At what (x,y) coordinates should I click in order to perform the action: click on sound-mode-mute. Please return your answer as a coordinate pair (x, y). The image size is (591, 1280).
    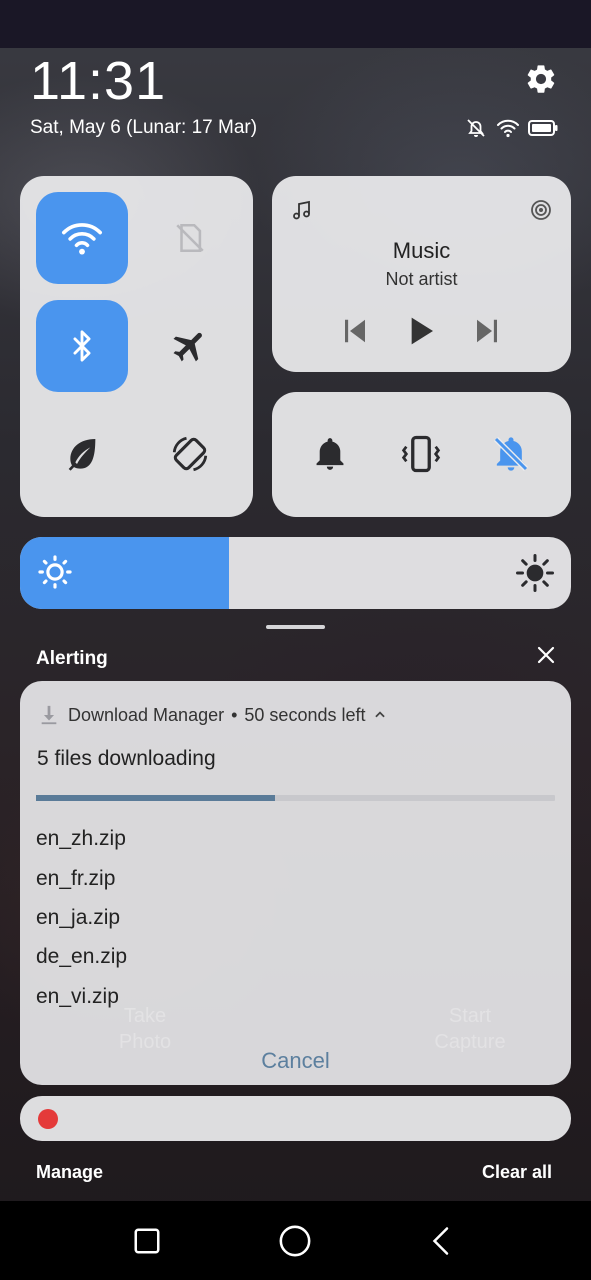
    Looking at the image, I should click on (511, 454).